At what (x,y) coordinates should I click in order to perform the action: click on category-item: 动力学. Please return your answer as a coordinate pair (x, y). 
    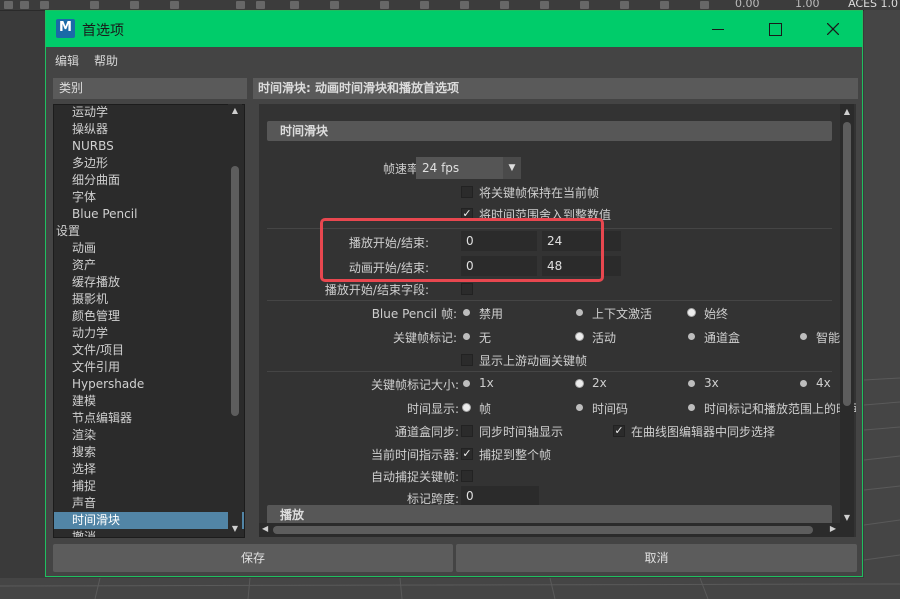
    Looking at the image, I should click on (149, 333).